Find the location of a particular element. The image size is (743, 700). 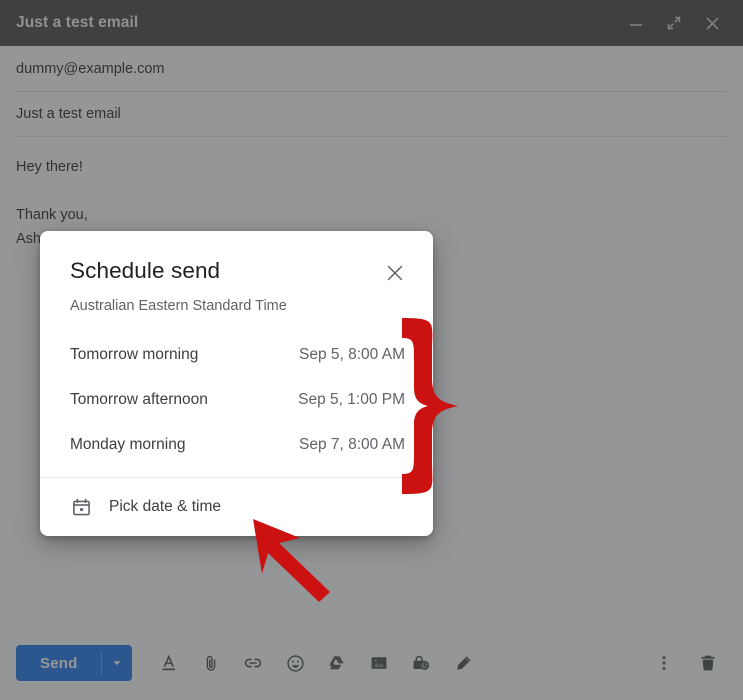

schedule-option-row: Tomorrow afternoon Sep 5, 1:00 PM is located at coordinates (236, 399).